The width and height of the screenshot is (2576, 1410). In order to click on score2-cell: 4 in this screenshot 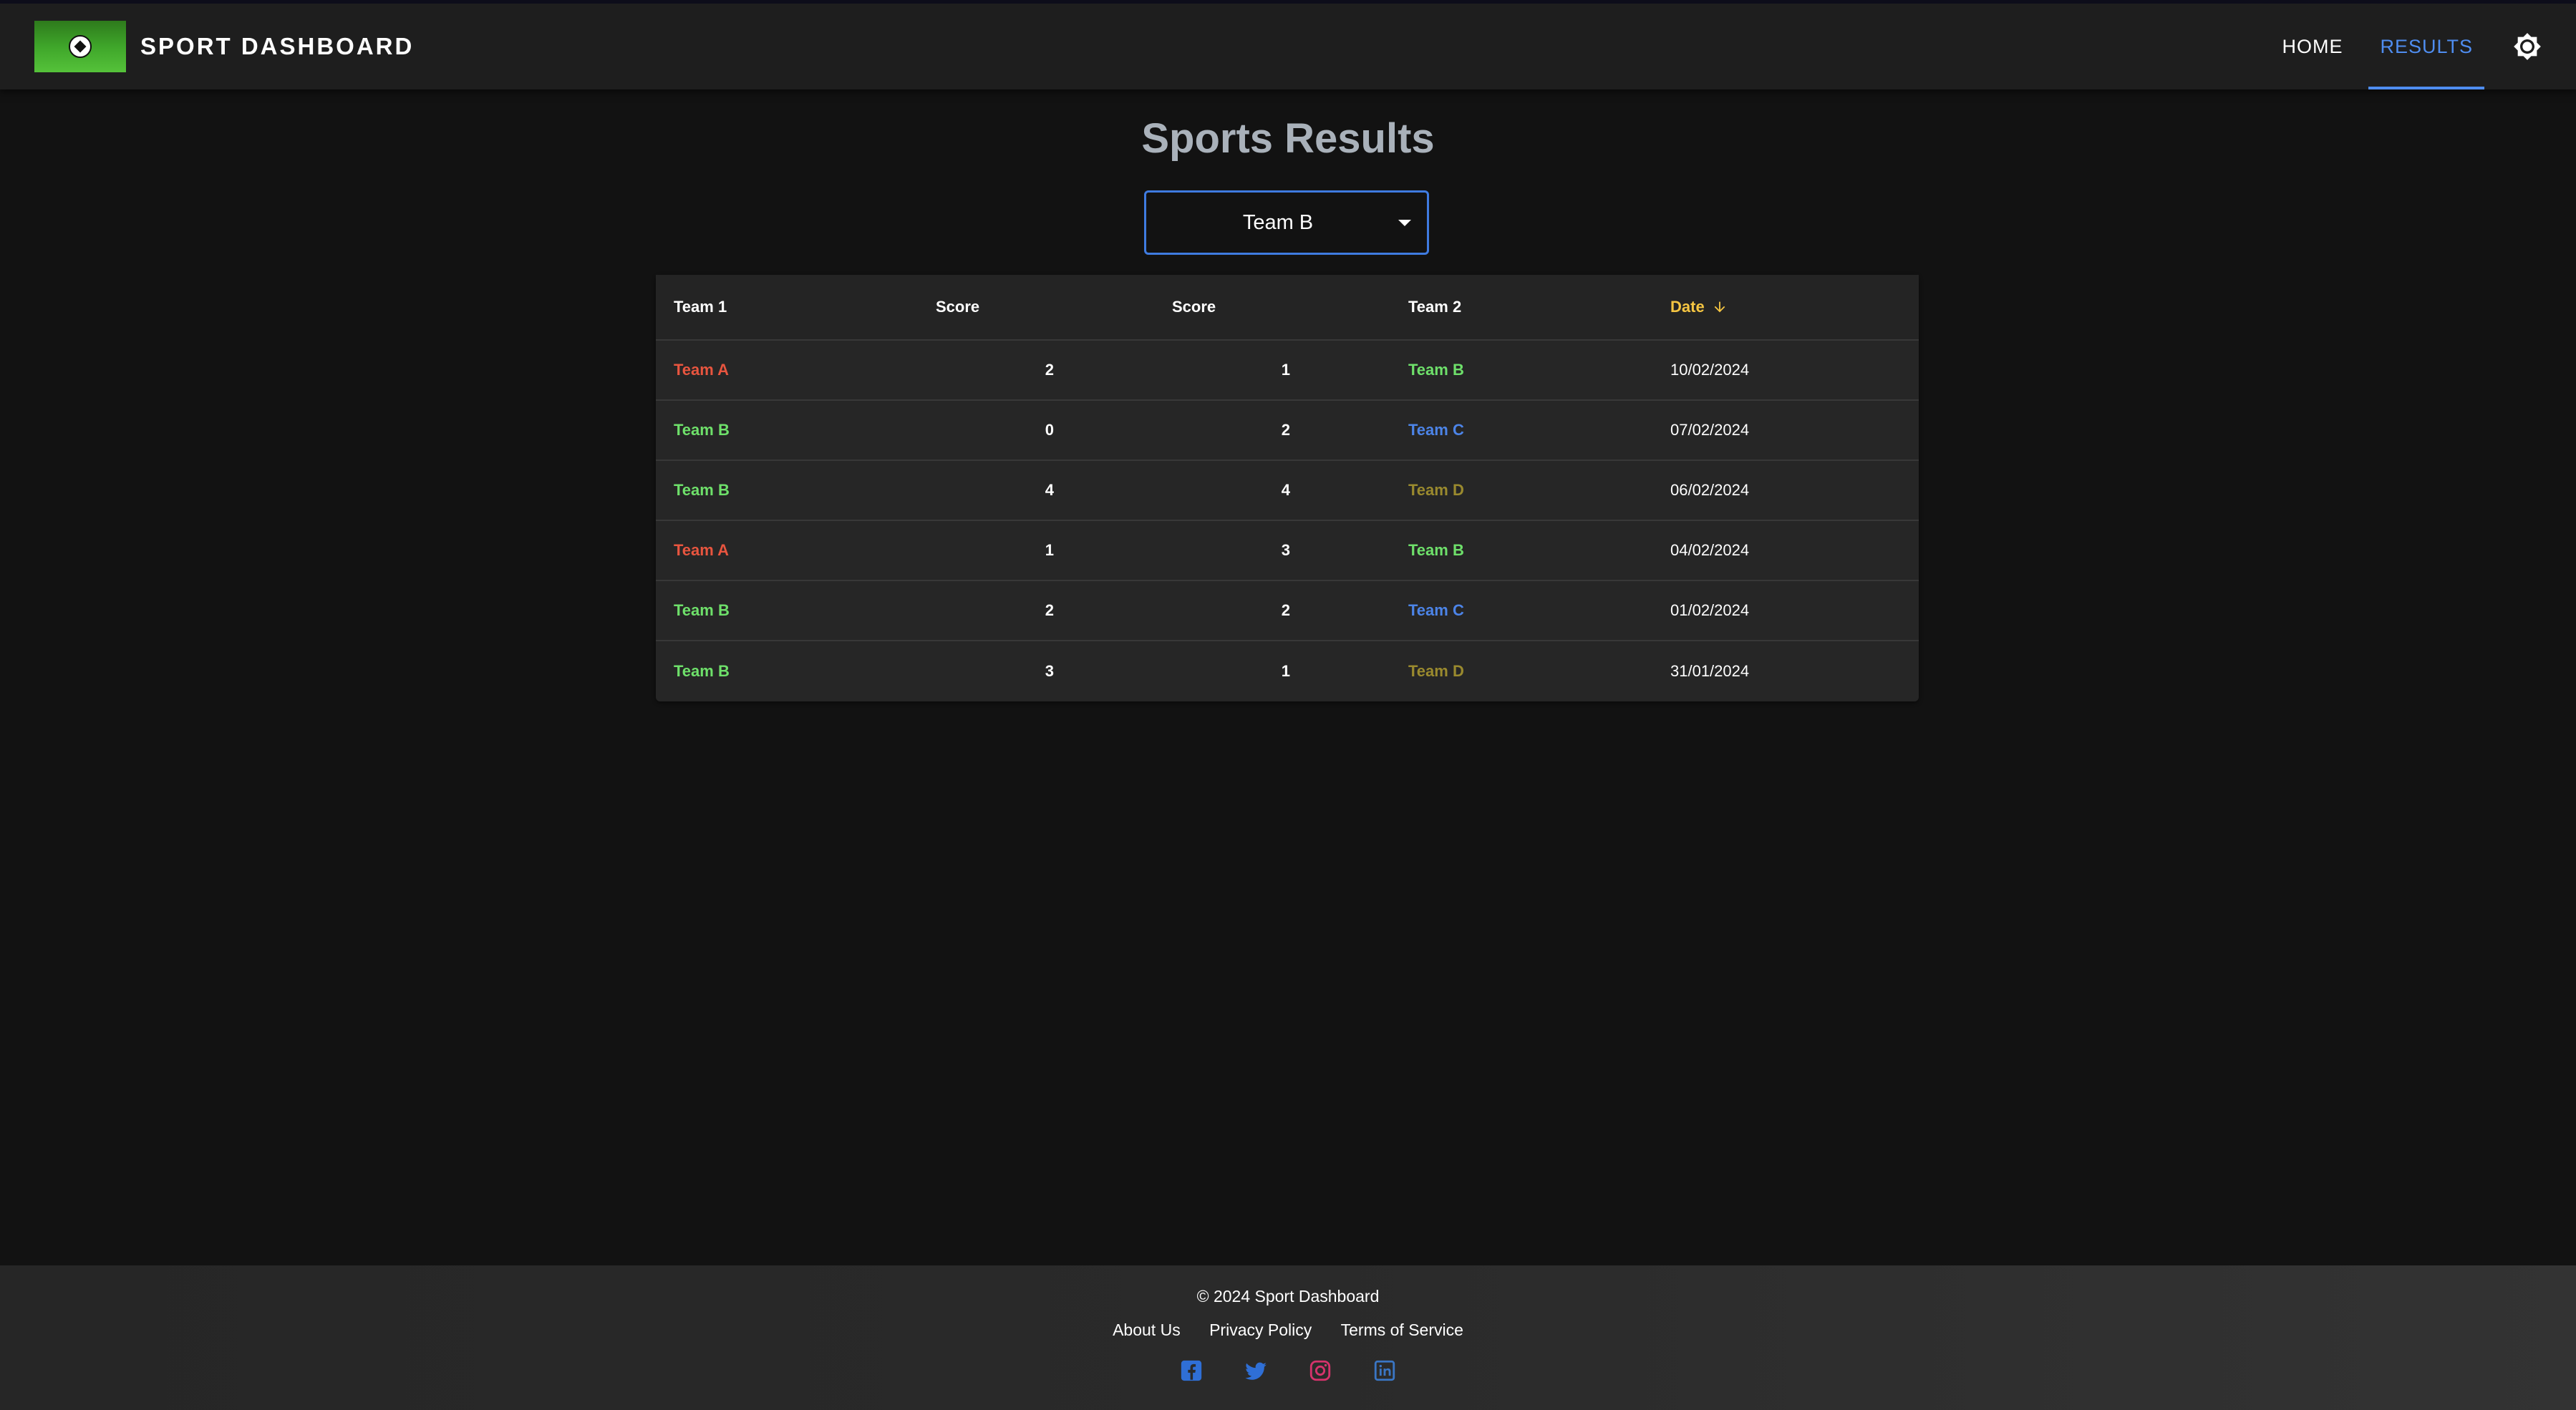, I will do `click(1286, 490)`.